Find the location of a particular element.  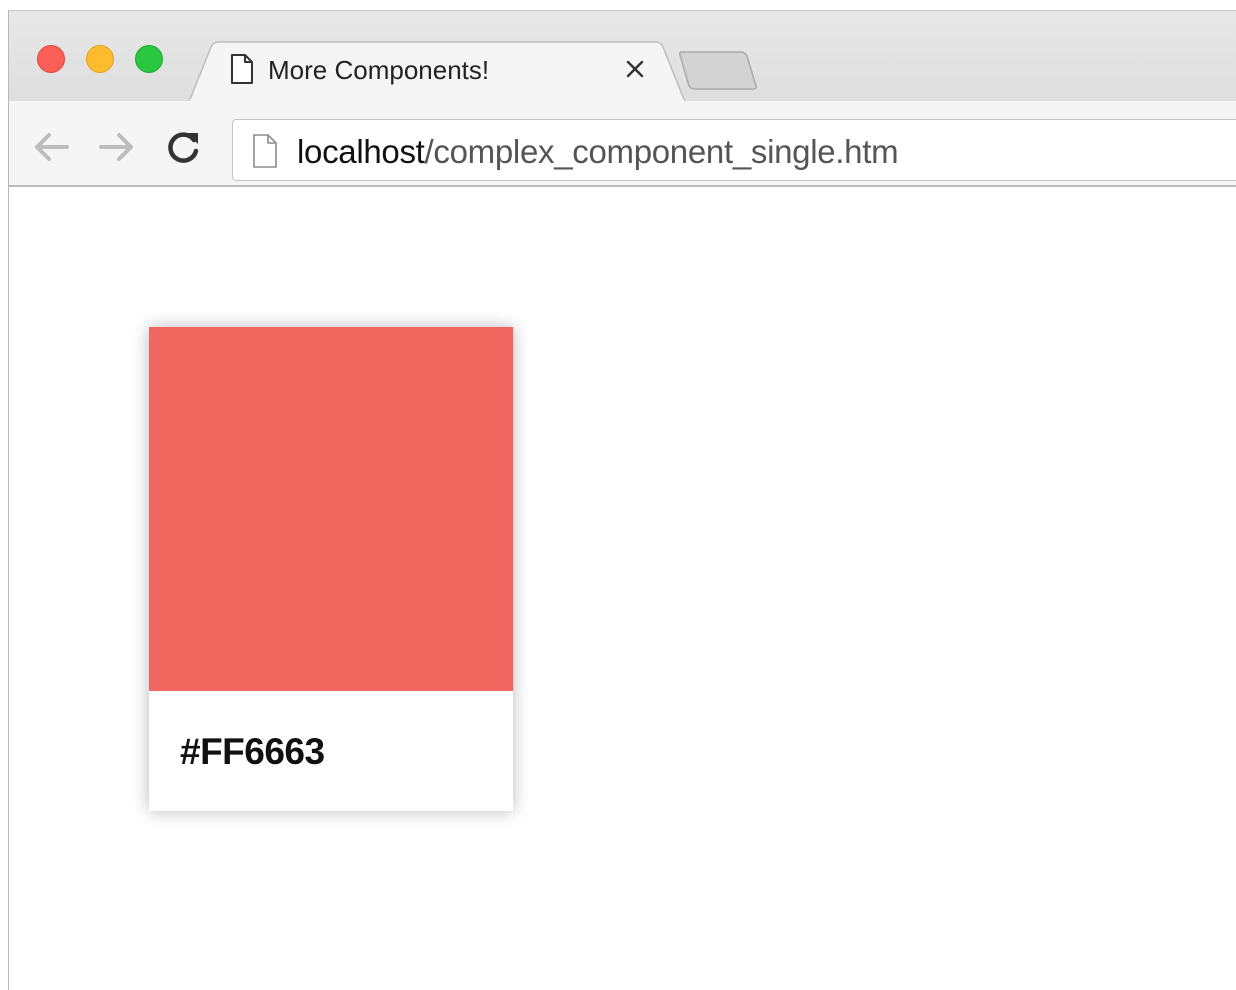

arrow-left-icon is located at coordinates (51, 147).